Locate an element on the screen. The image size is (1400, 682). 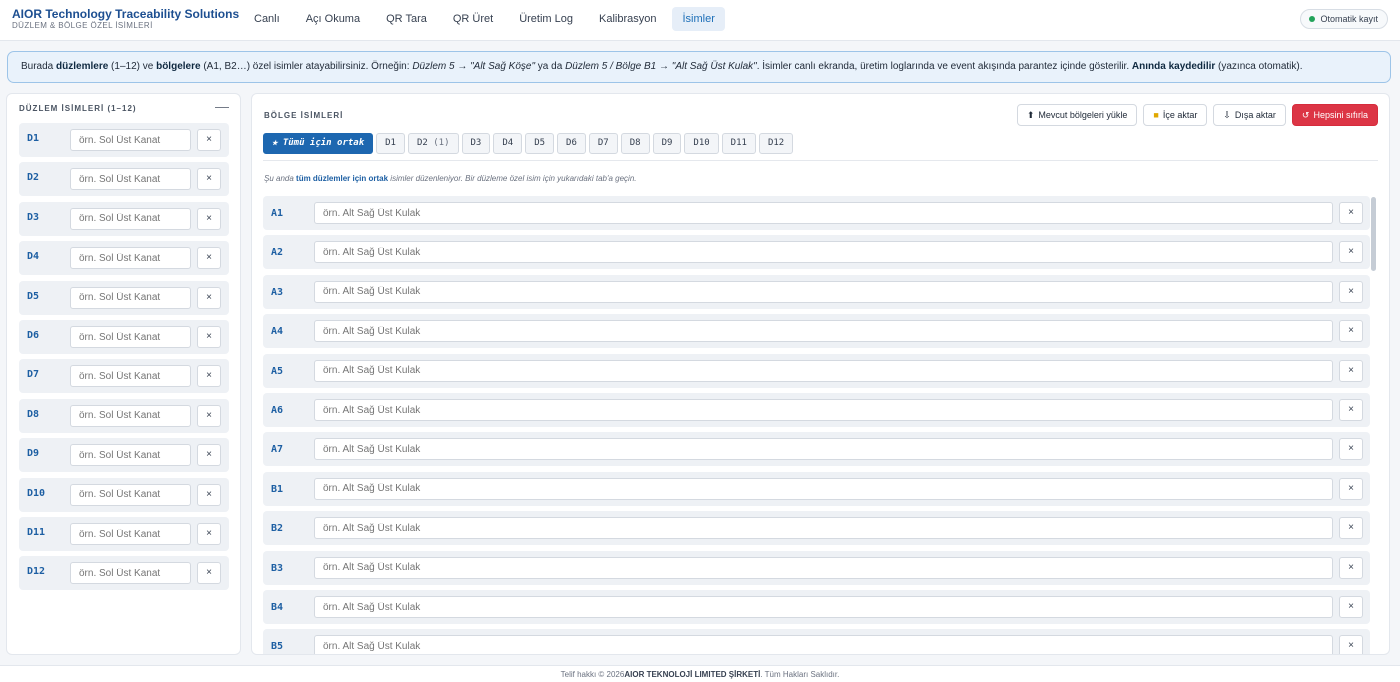
plane-key: D6 is located at coordinates (33, 335).